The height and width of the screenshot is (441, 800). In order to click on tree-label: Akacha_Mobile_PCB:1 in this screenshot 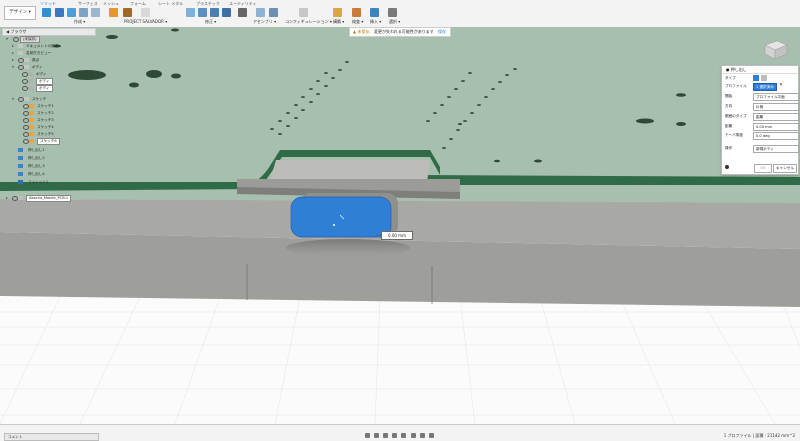, I will do `click(49, 198)`.